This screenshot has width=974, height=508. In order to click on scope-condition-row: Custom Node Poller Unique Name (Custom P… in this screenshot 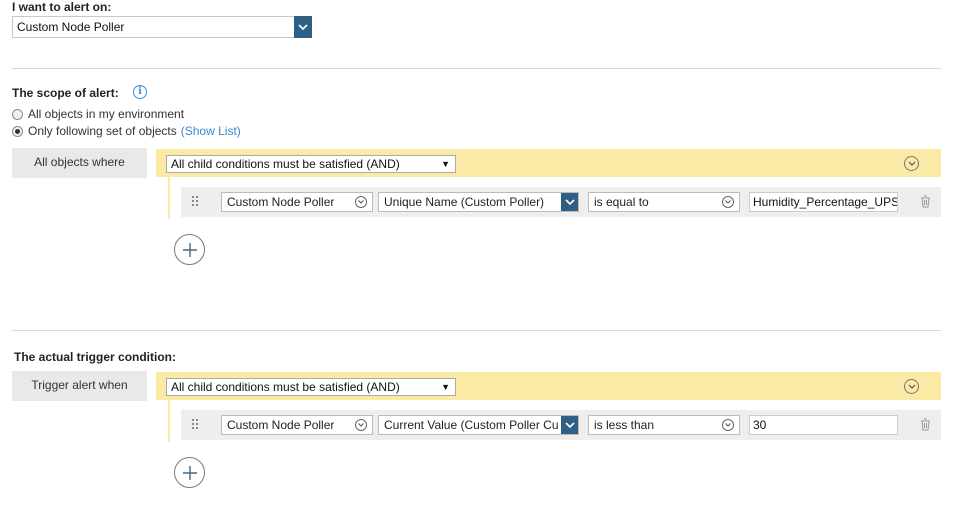, I will do `click(561, 202)`.